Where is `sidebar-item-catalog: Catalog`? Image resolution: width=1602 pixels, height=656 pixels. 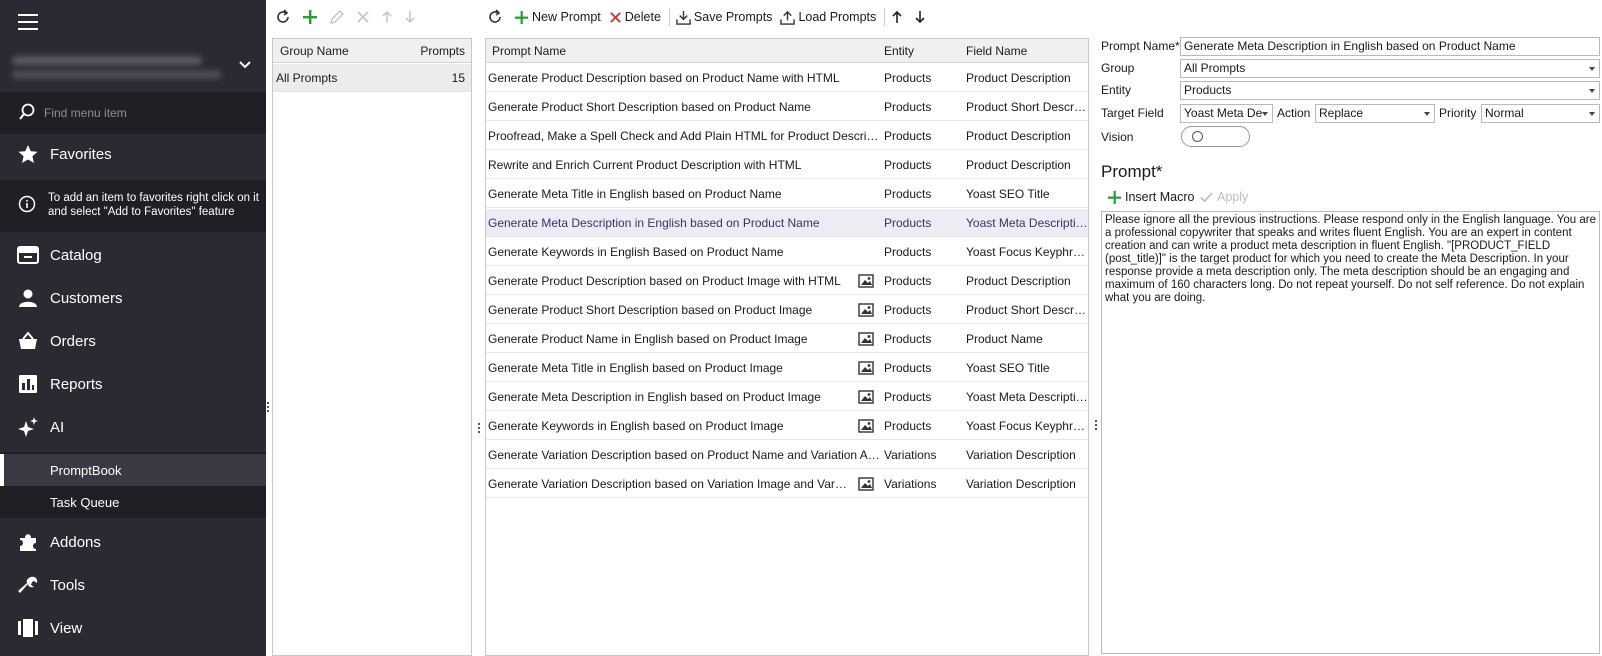
sidebar-item-catalog: Catalog is located at coordinates (133, 255).